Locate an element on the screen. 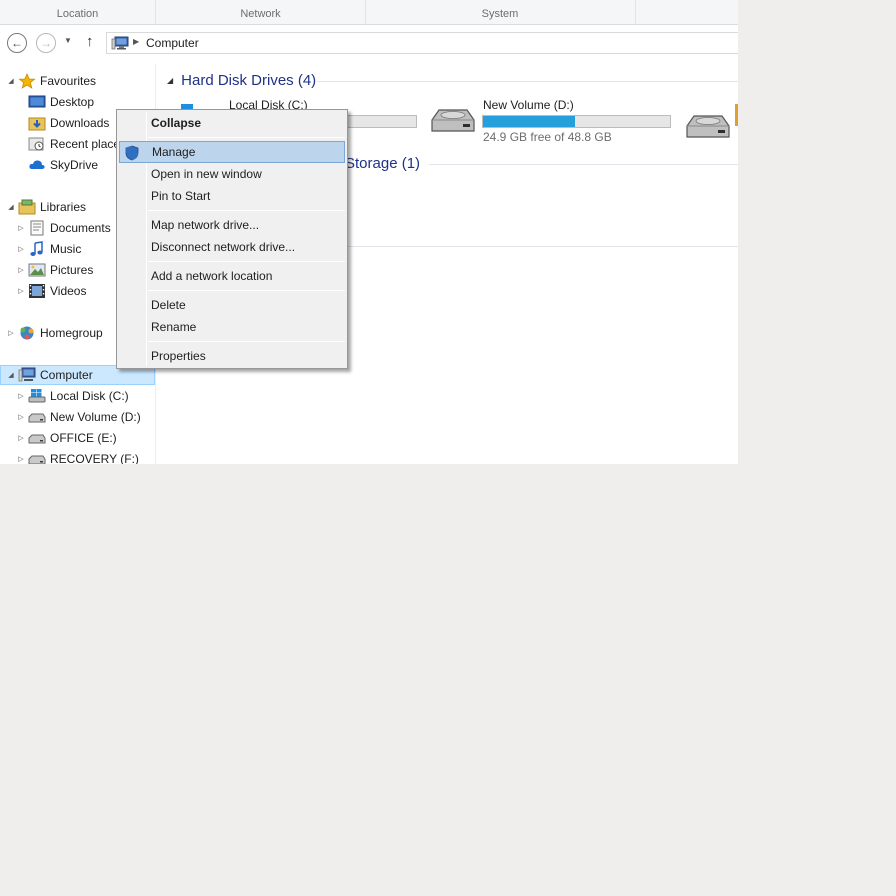  music-icon is located at coordinates (37, 249).